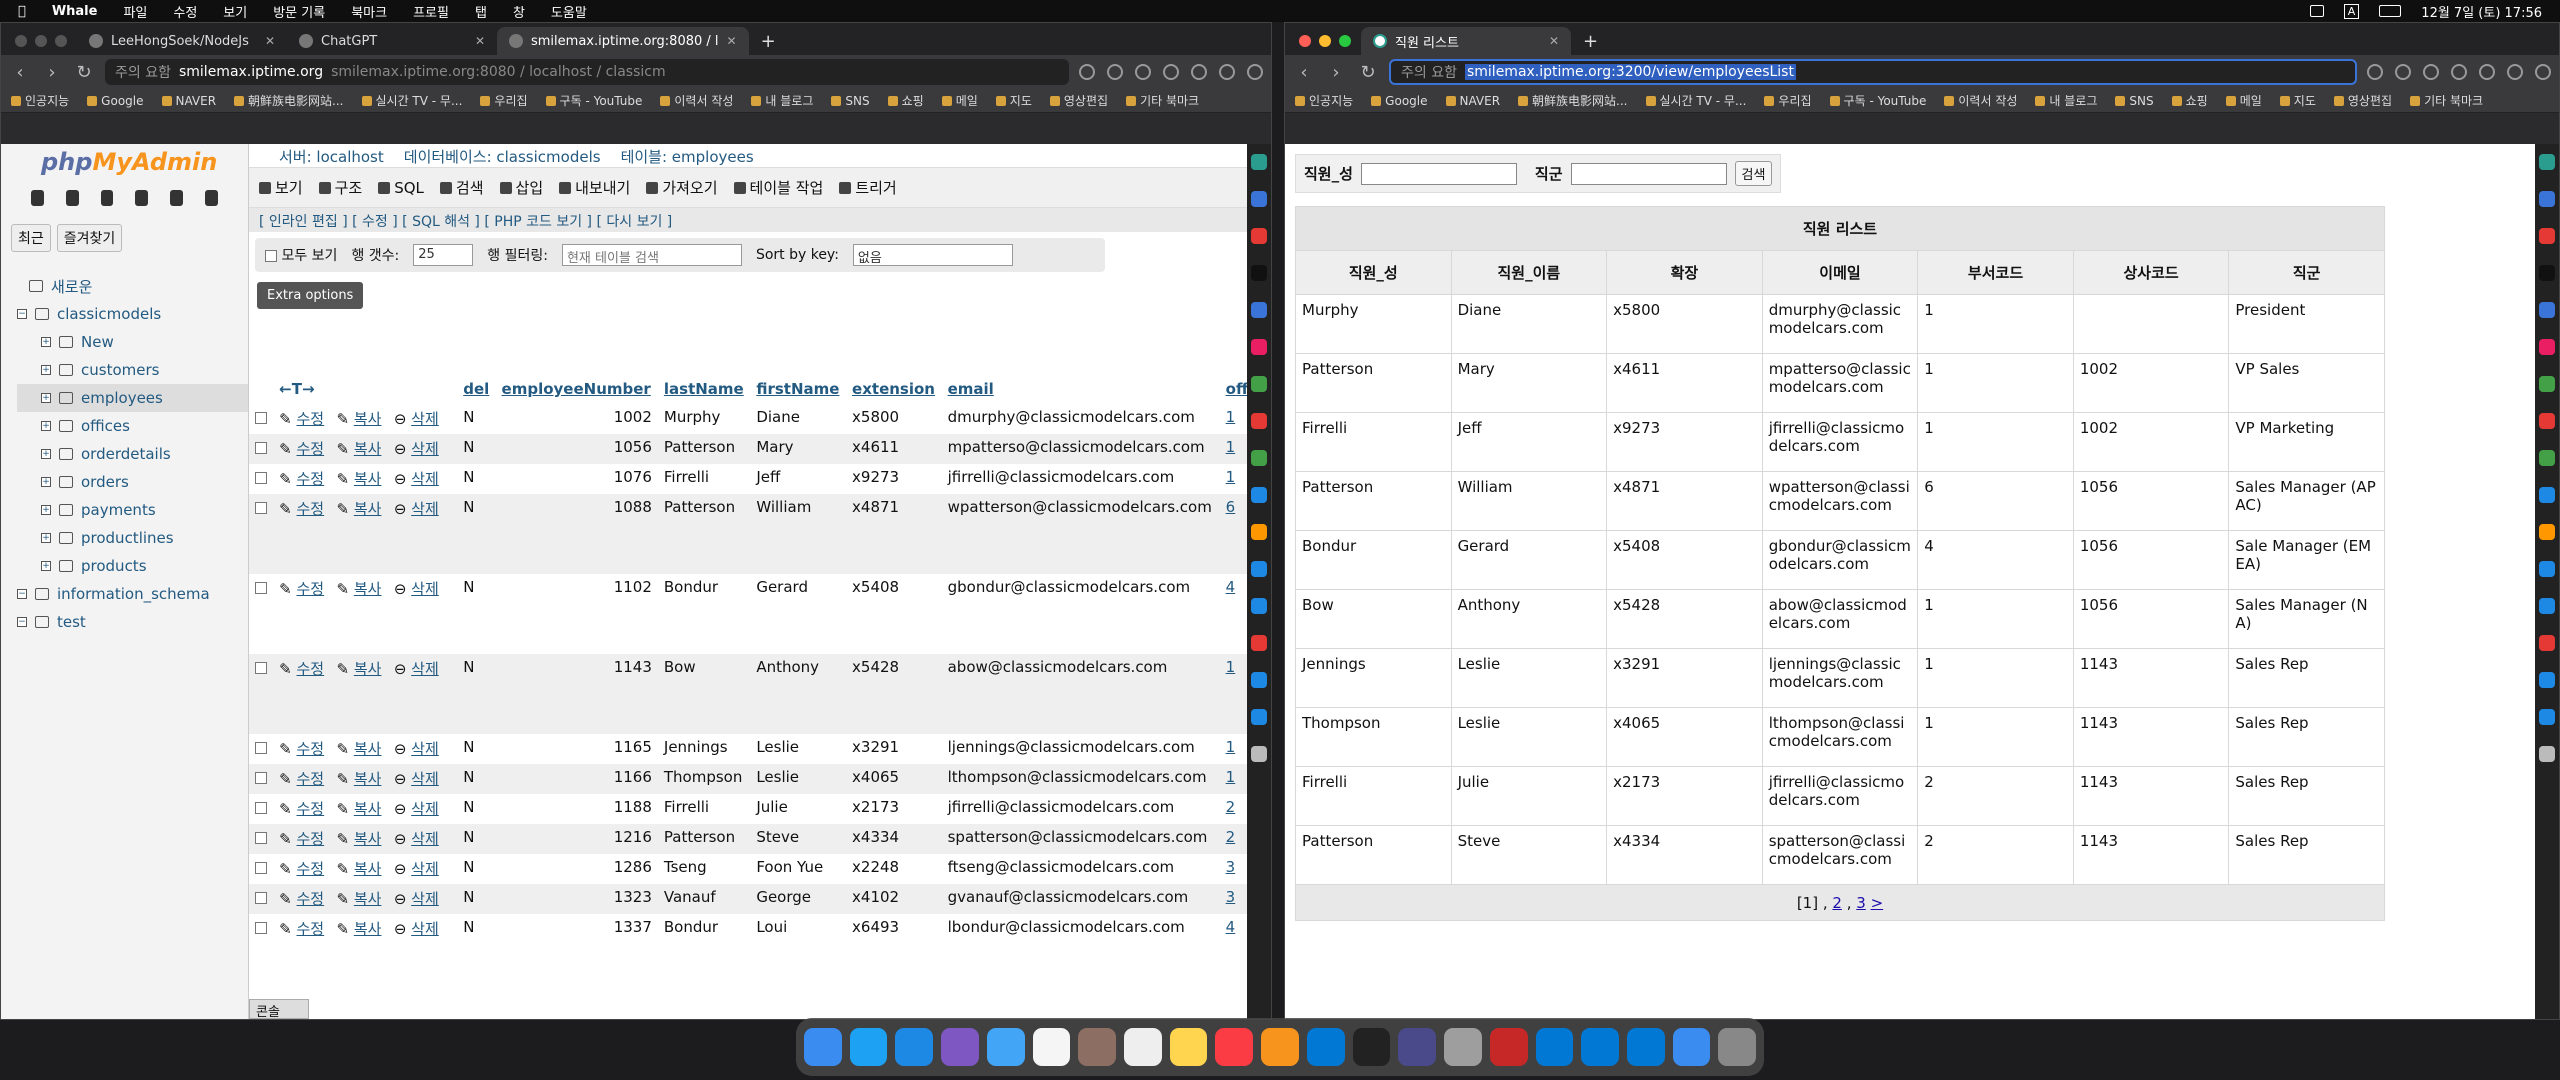 Image resolution: width=2560 pixels, height=1080 pixels. Describe the element at coordinates (1231, 587) in the screenshot. I see `office-cell-value: 4` at that location.